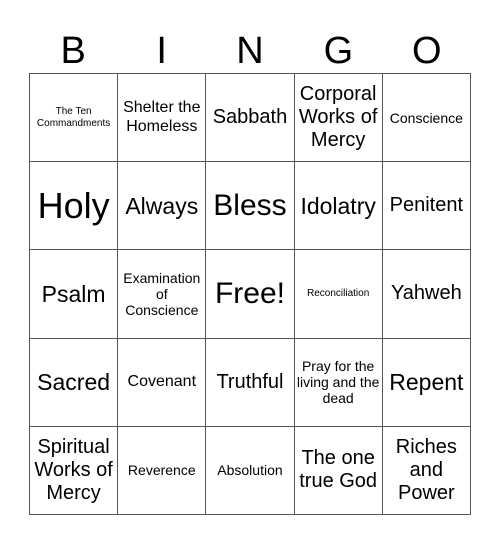 The image size is (500, 544). I want to click on bingo-cell: Reverence, so click(162, 470).